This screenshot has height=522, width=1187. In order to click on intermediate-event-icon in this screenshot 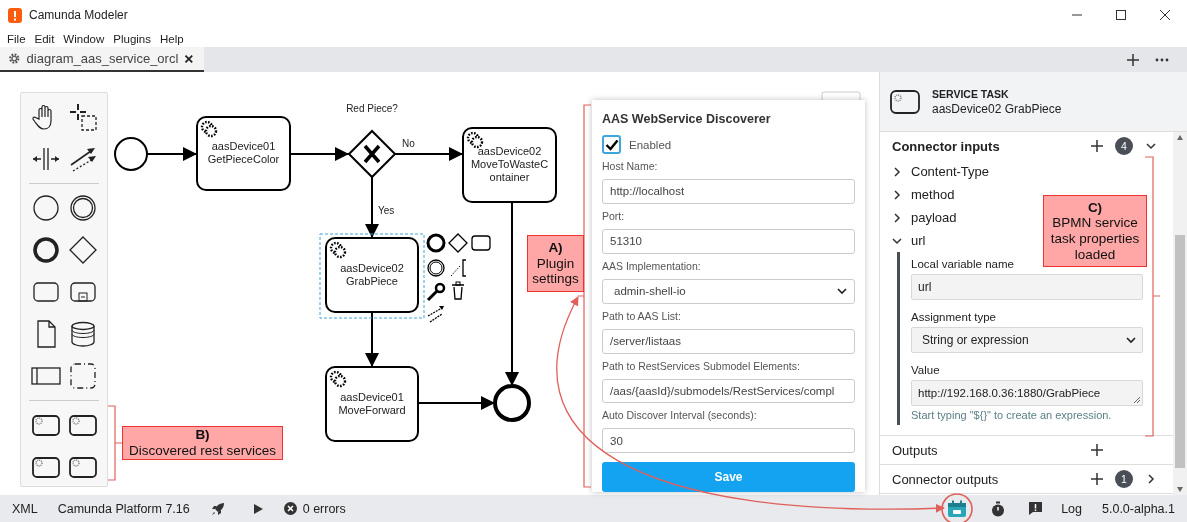, I will do `click(436, 268)`.